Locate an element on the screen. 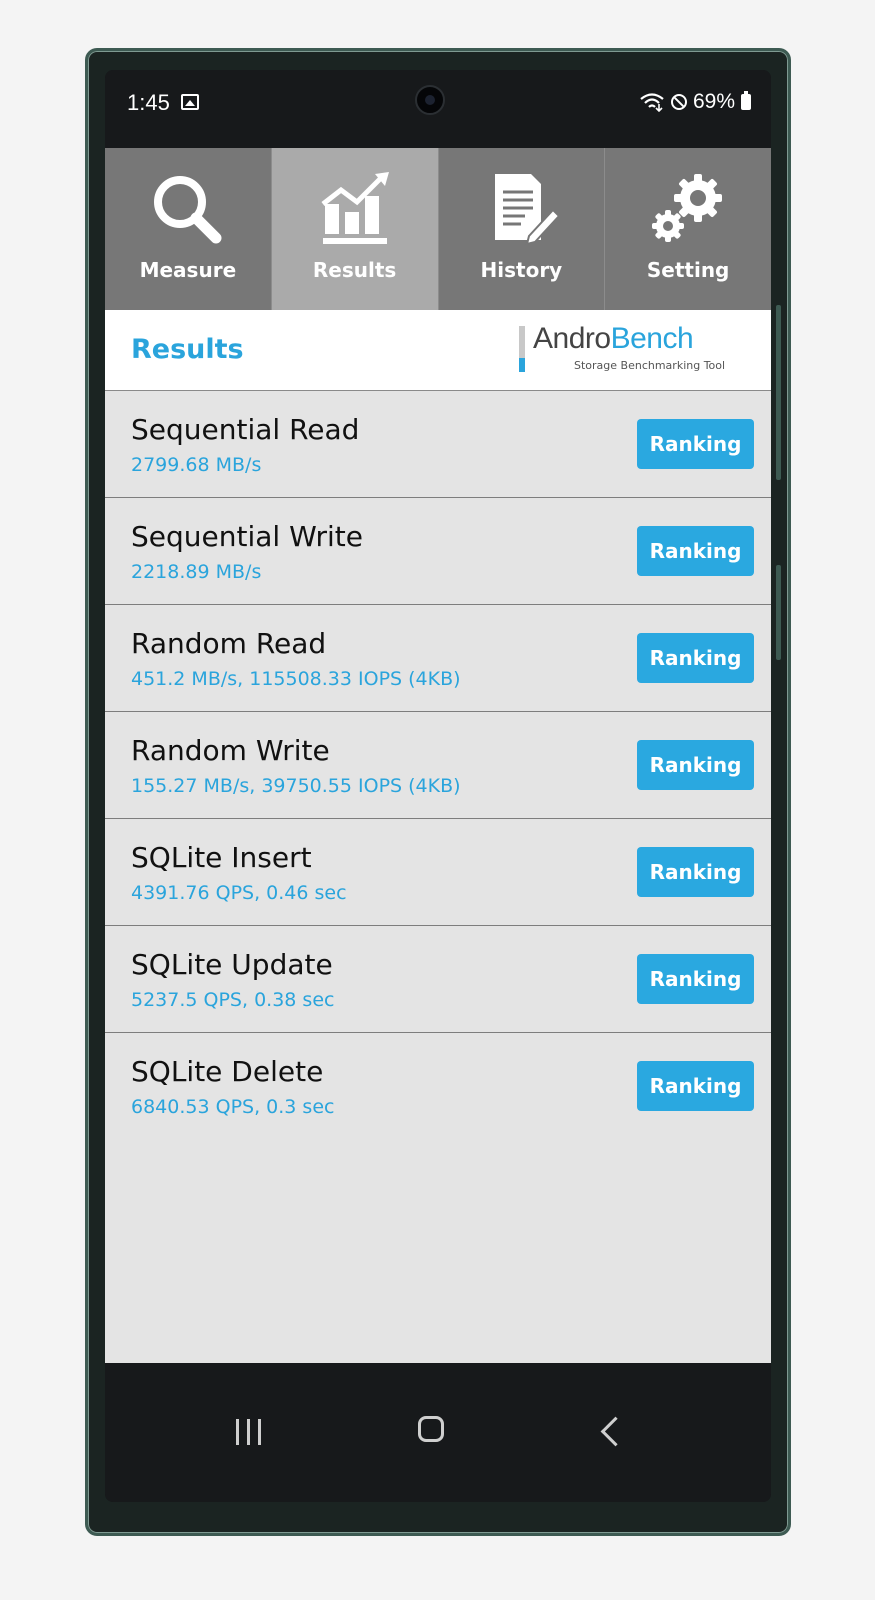  tab-measure: Measure is located at coordinates (188, 229).